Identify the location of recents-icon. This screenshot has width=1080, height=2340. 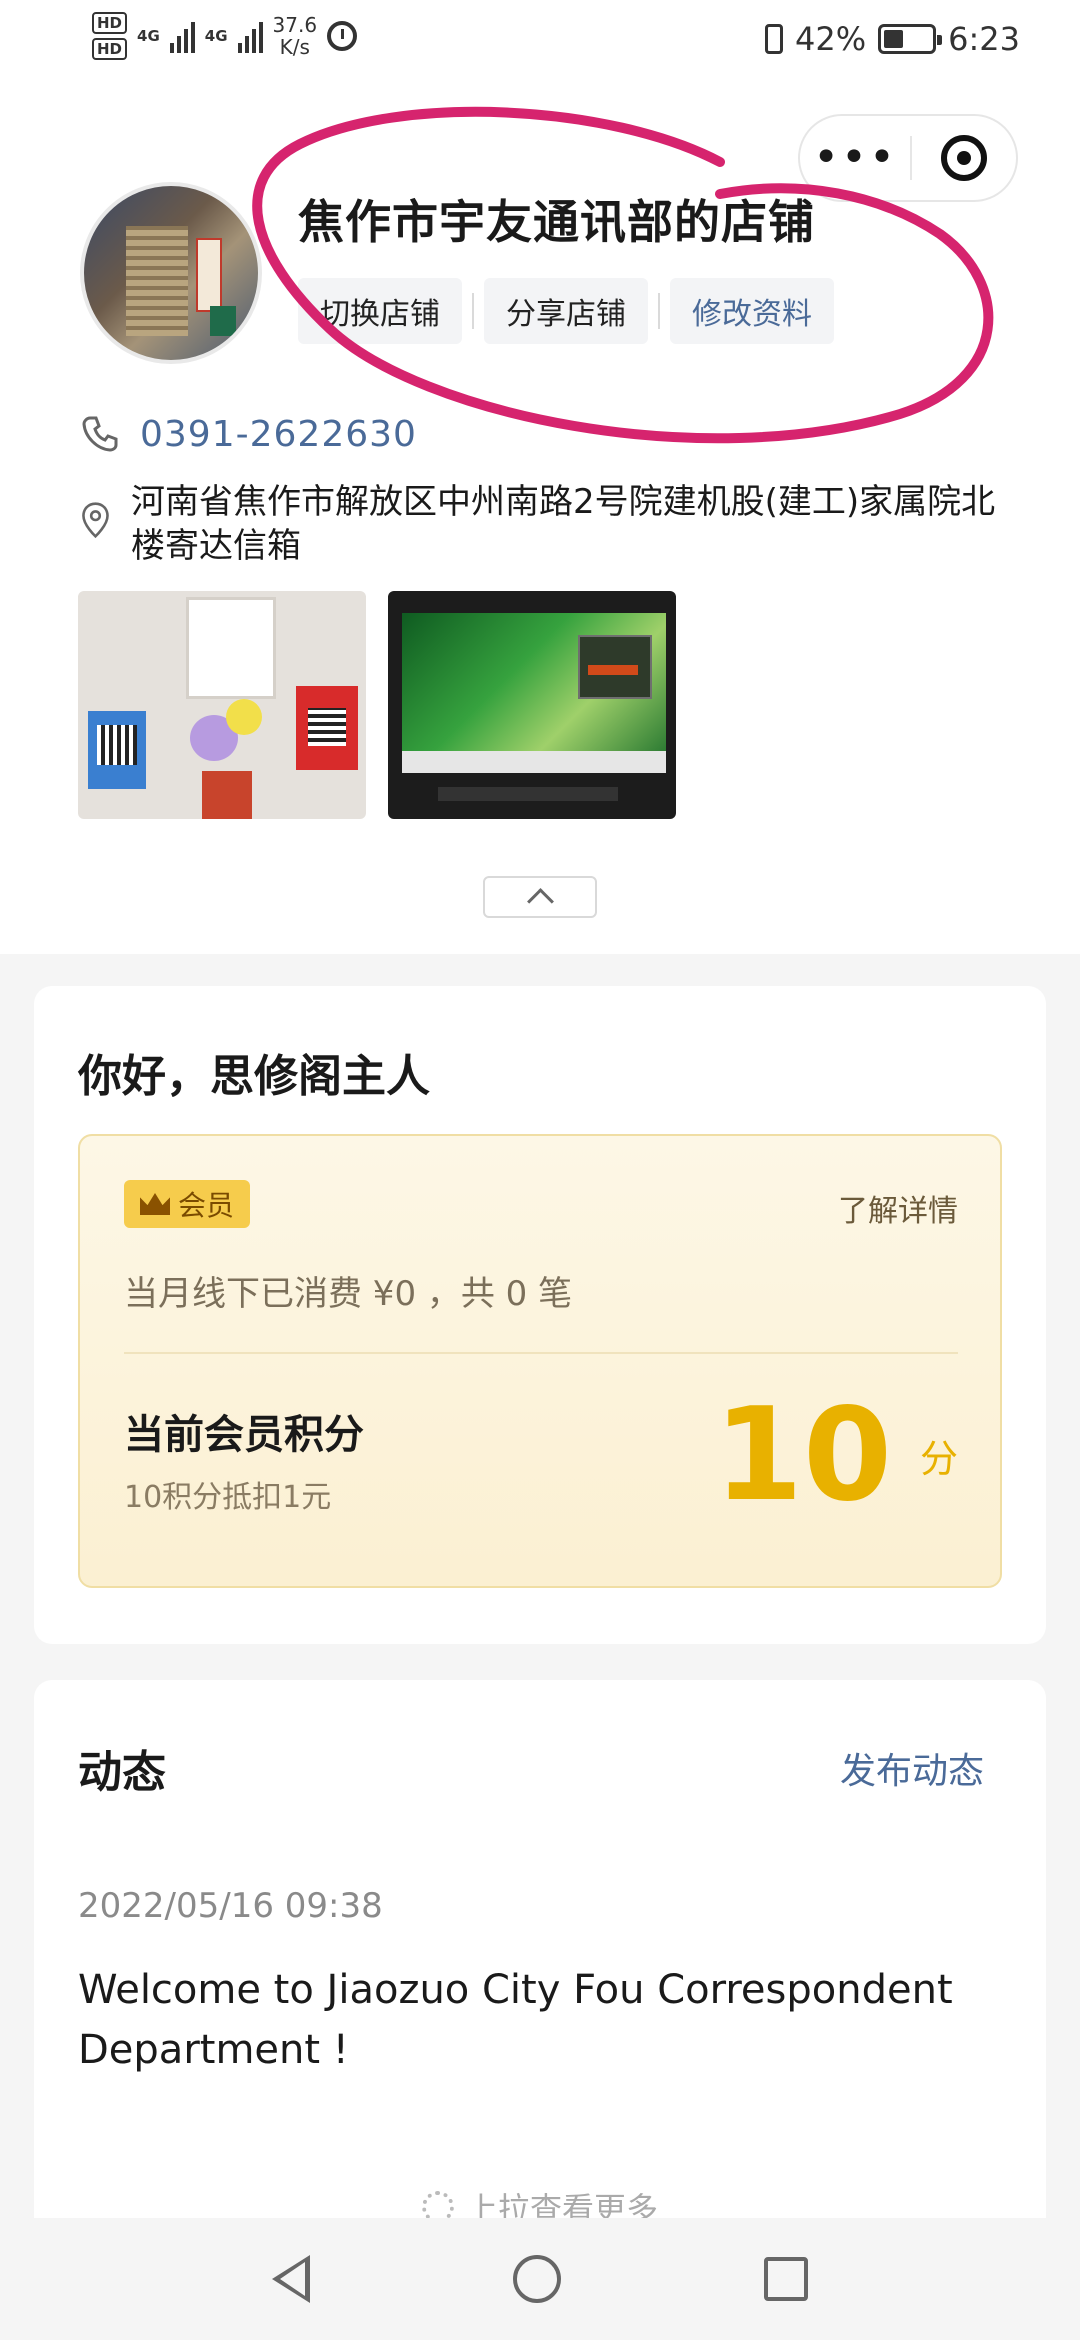
(786, 2279).